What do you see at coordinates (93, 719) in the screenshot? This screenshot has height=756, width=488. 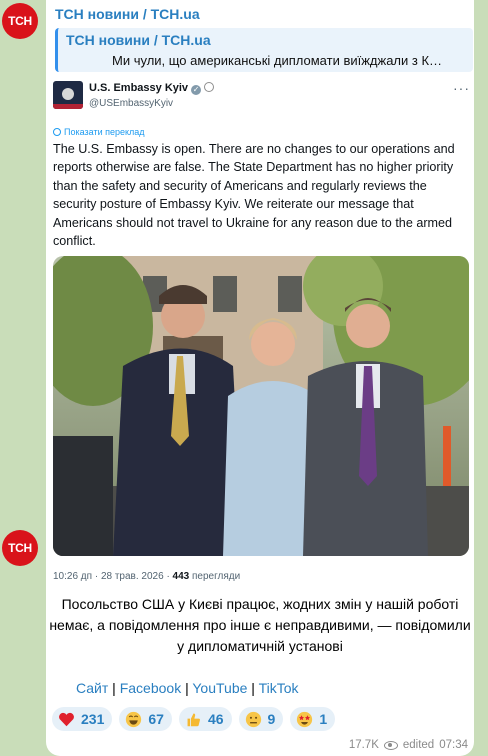 I see `reaction-count: 231` at bounding box center [93, 719].